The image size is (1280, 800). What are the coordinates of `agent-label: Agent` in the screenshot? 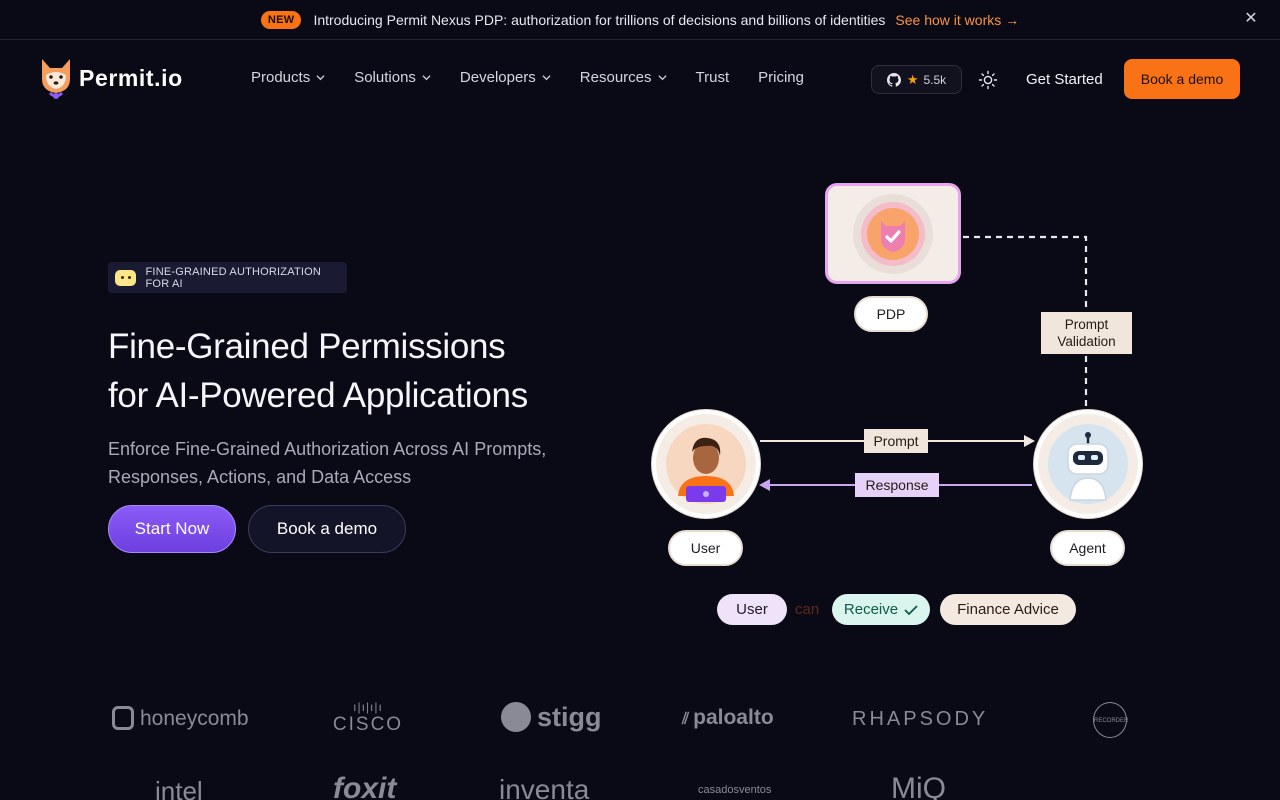 It's located at (1087, 548).